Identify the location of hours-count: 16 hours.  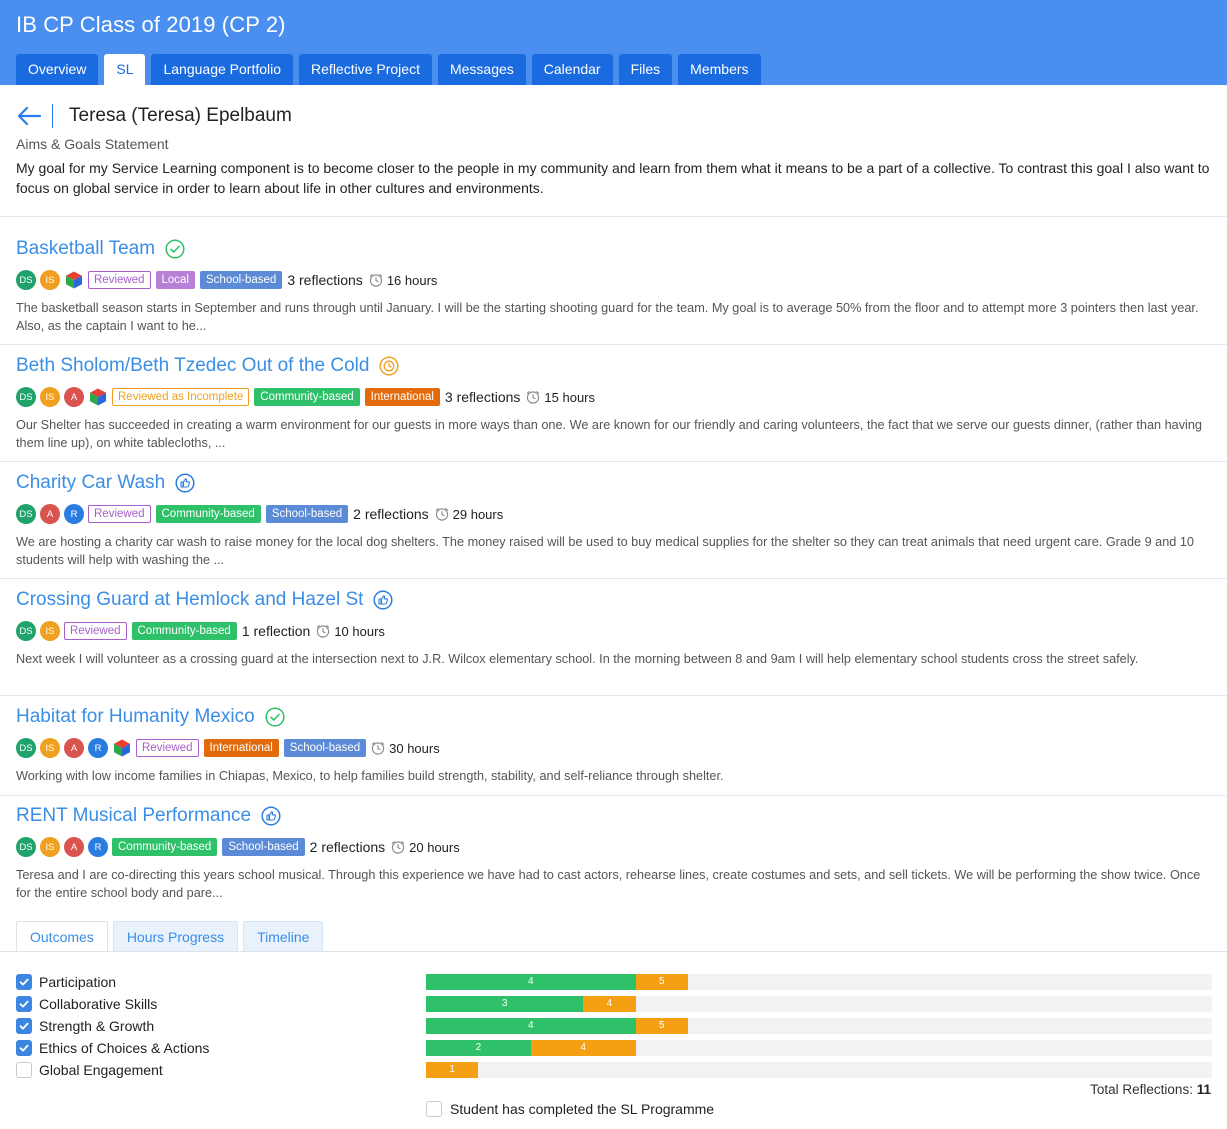
(412, 280).